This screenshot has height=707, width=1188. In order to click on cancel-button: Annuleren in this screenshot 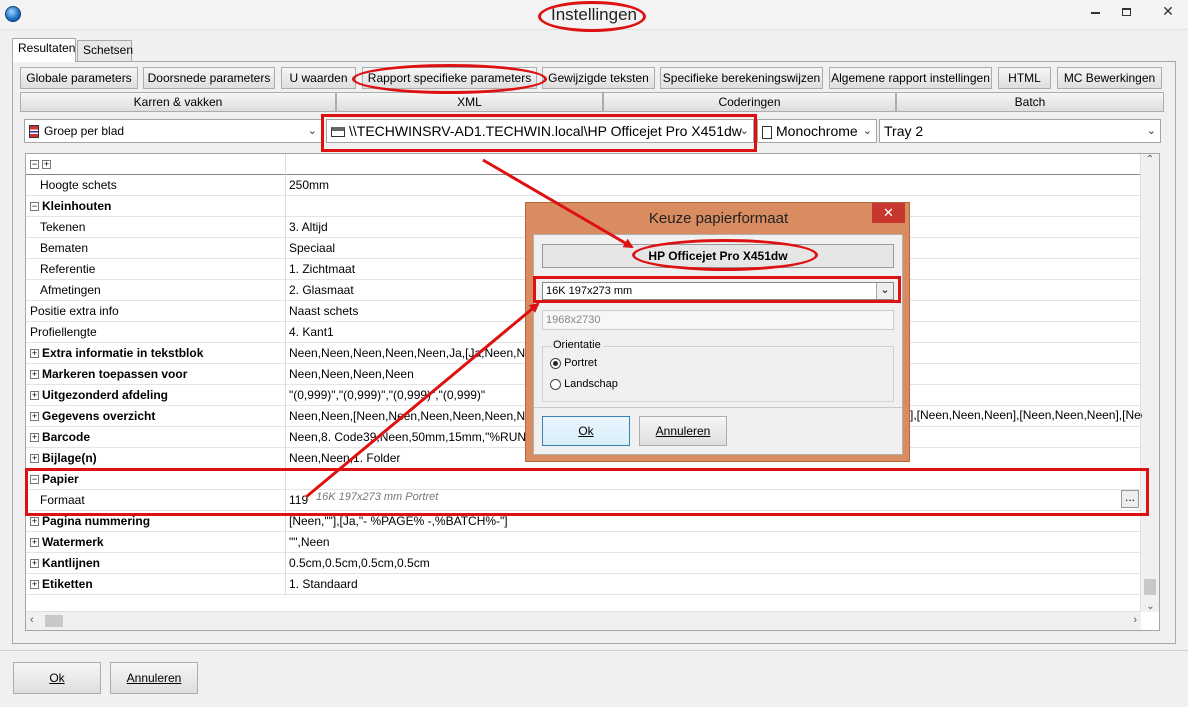, I will do `click(154, 678)`.